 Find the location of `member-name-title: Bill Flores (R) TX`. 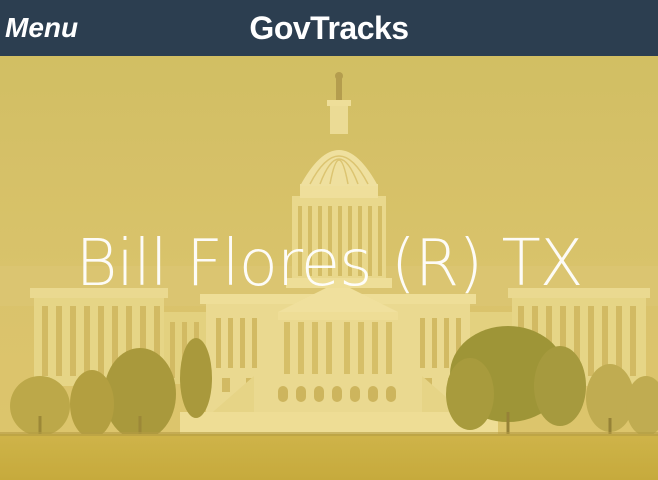

member-name-title: Bill Flores (R) TX is located at coordinates (329, 264).